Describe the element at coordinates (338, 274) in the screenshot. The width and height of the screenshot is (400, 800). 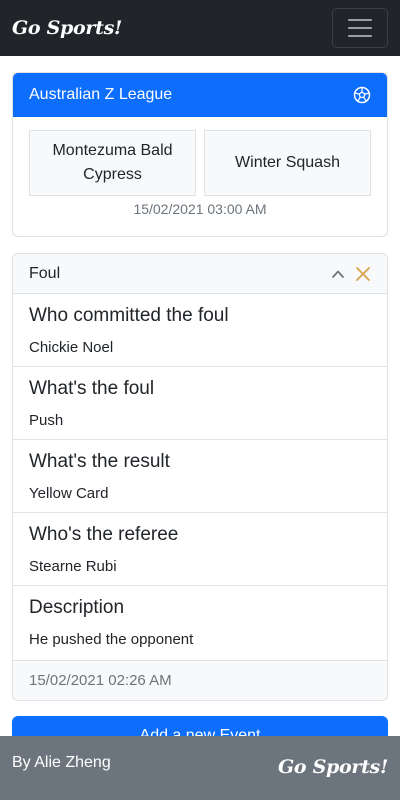
I see `chevron-up-icon` at that location.